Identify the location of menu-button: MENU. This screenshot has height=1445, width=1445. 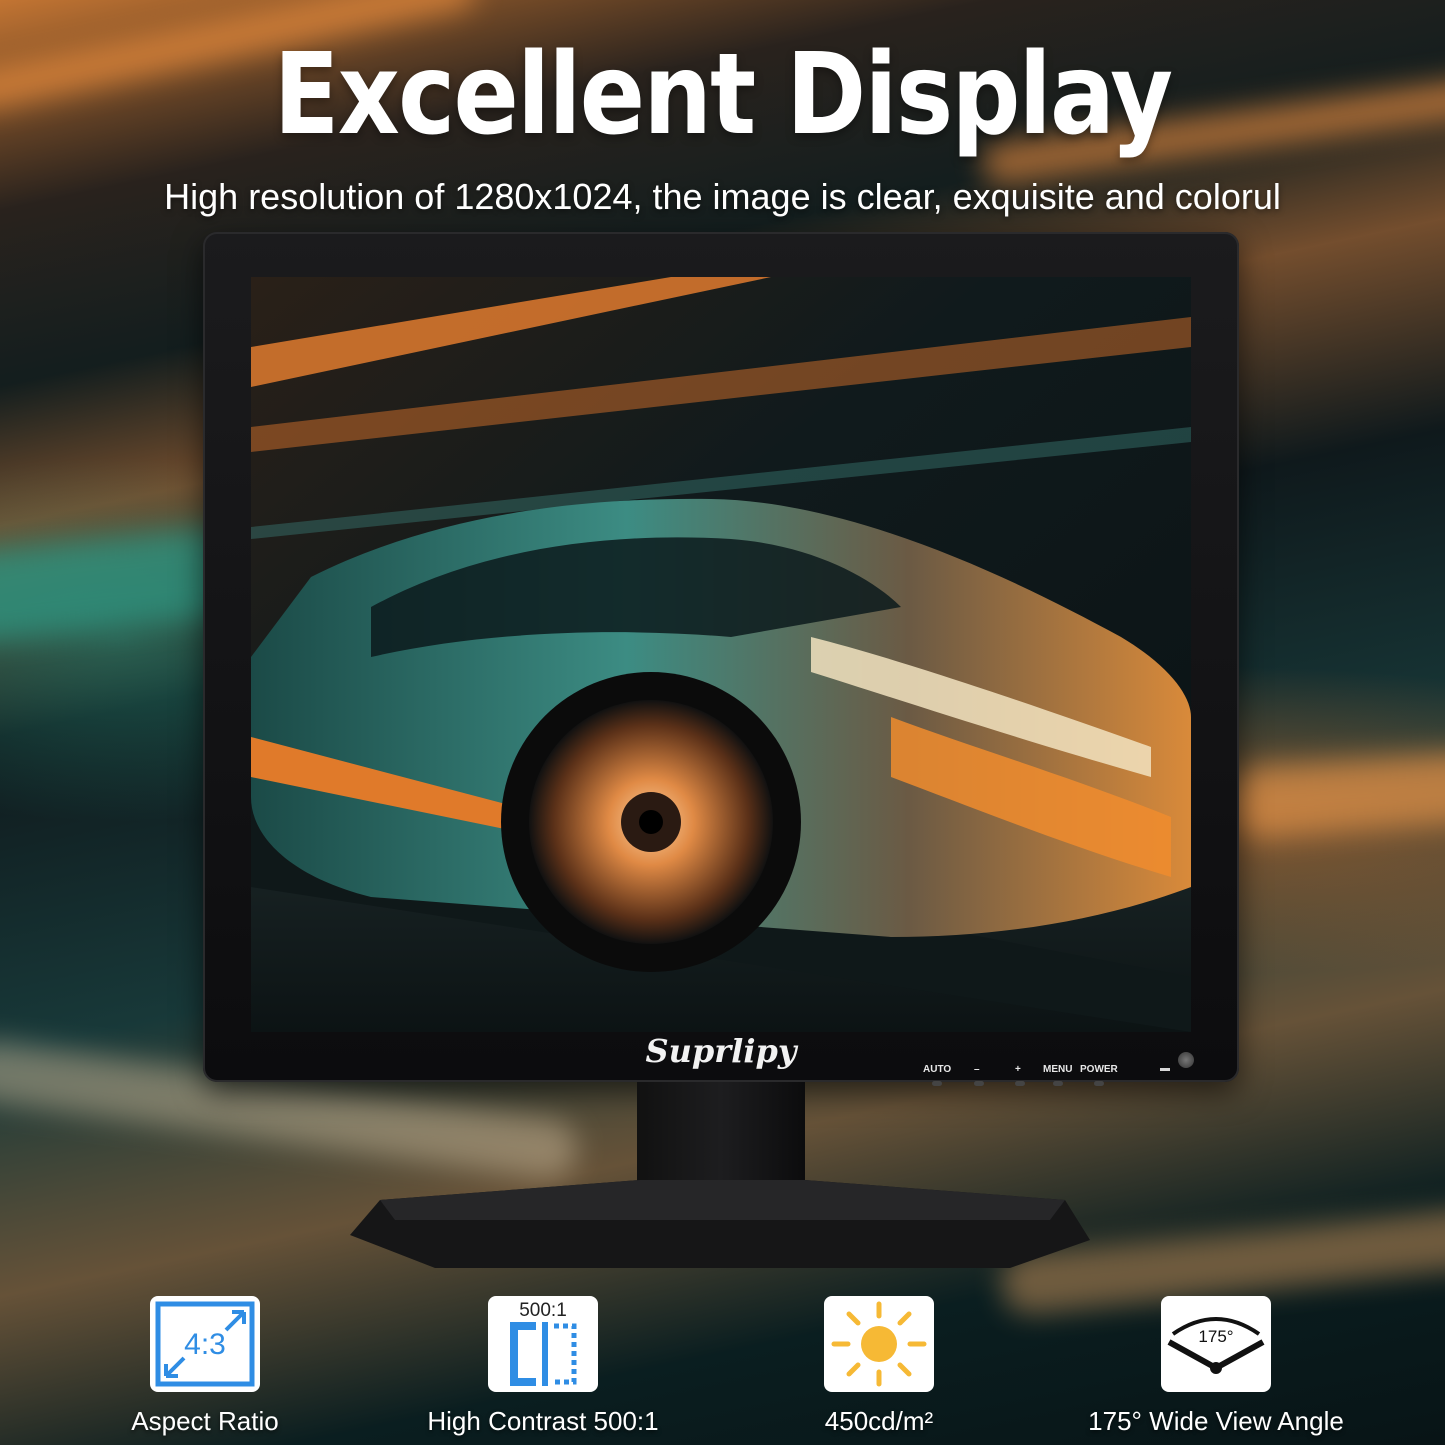
(1057, 1075).